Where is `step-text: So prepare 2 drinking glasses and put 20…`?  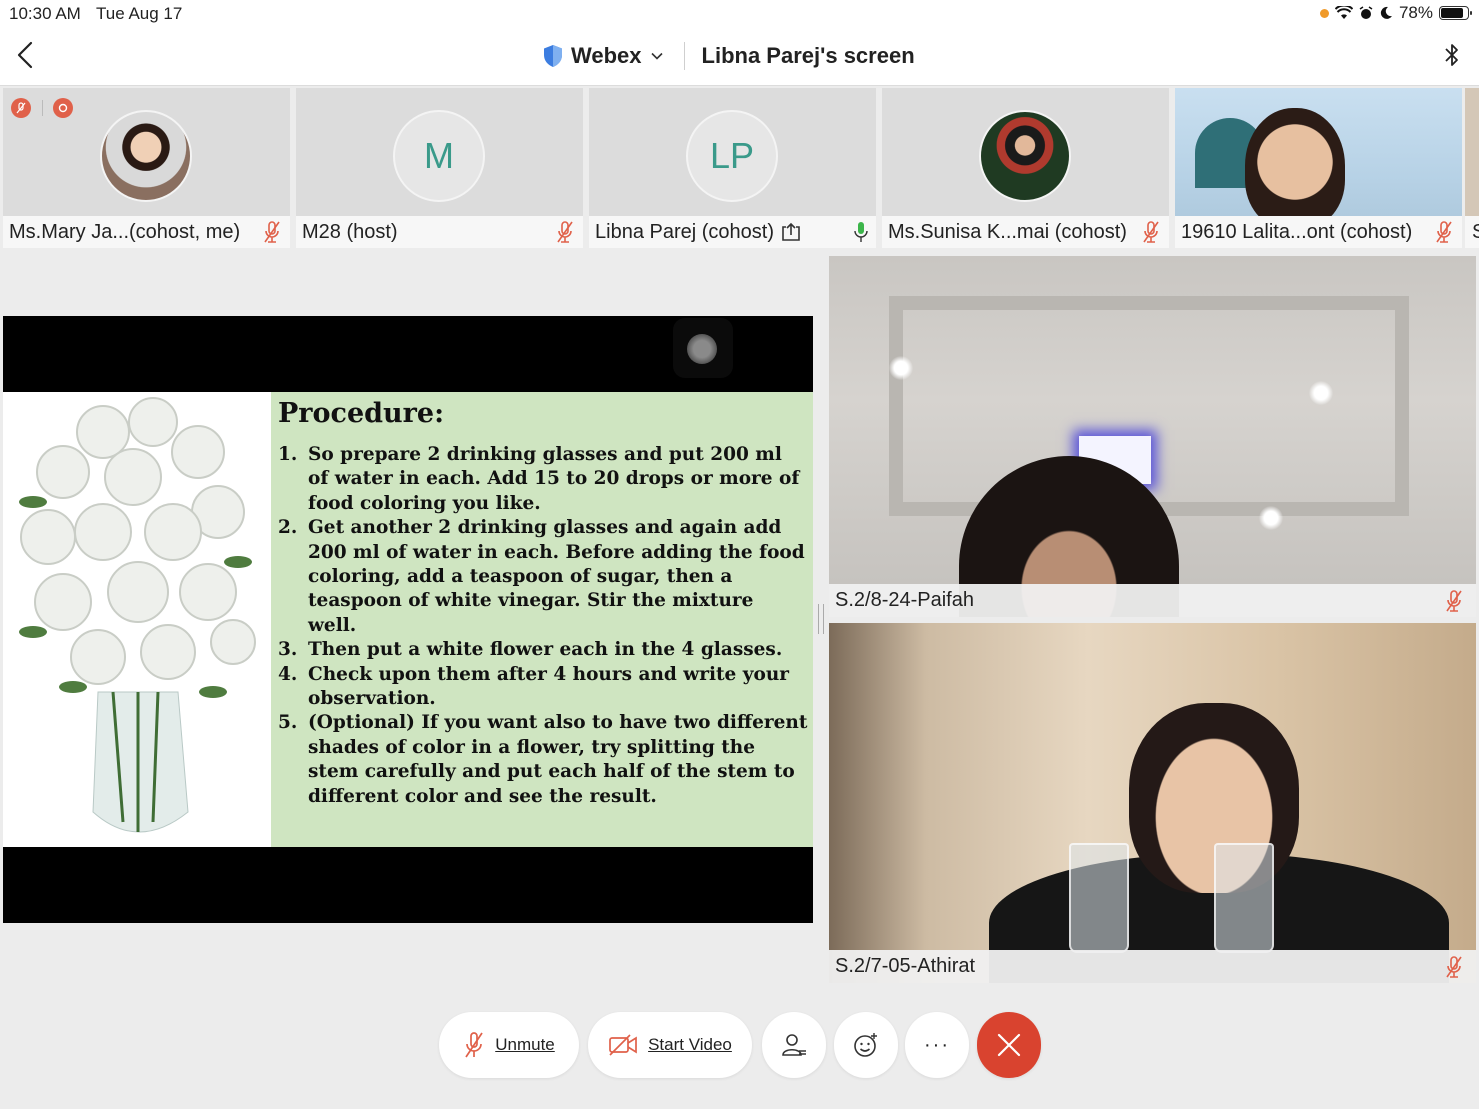 step-text: So prepare 2 drinking glasses and put 20… is located at coordinates (554, 479).